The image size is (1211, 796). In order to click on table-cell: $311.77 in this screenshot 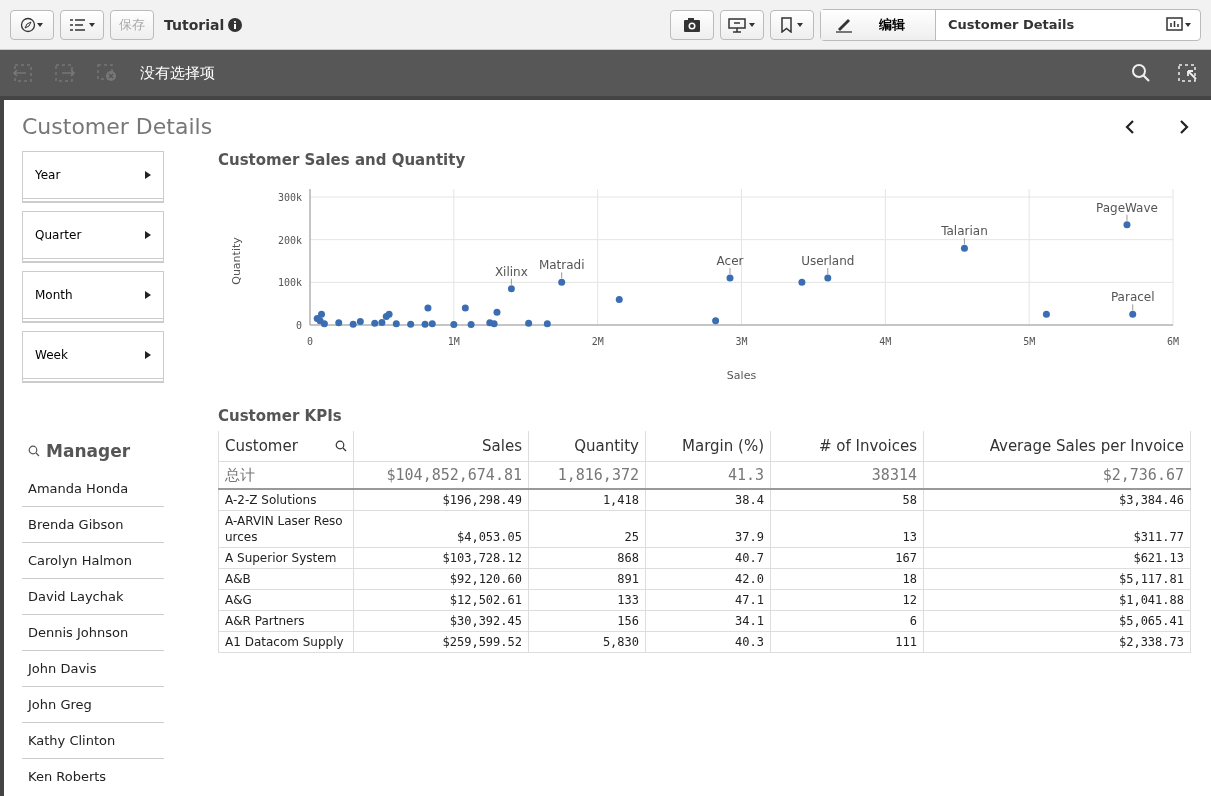, I will do `click(1057, 529)`.